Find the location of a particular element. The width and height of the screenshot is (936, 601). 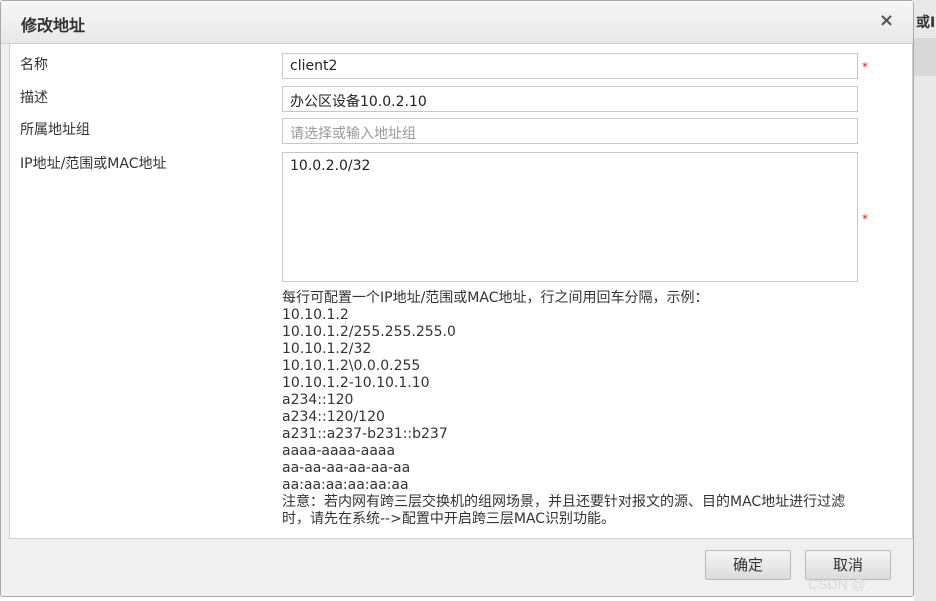

watermark: CSDN @ is located at coordinates (837, 584).